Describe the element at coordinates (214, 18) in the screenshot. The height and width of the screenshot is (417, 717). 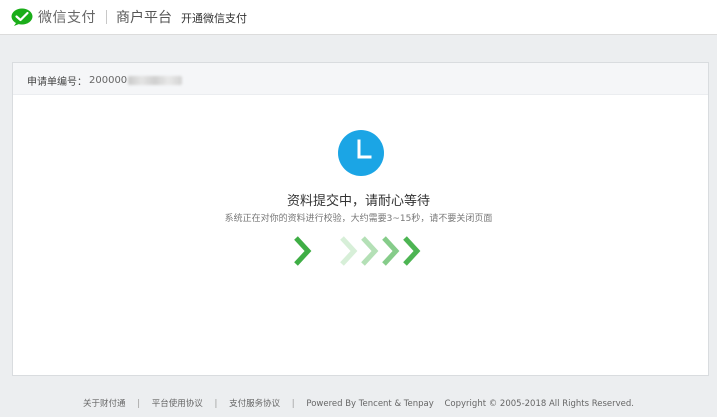
I see `page-subtitle: 开通微信支付` at that location.